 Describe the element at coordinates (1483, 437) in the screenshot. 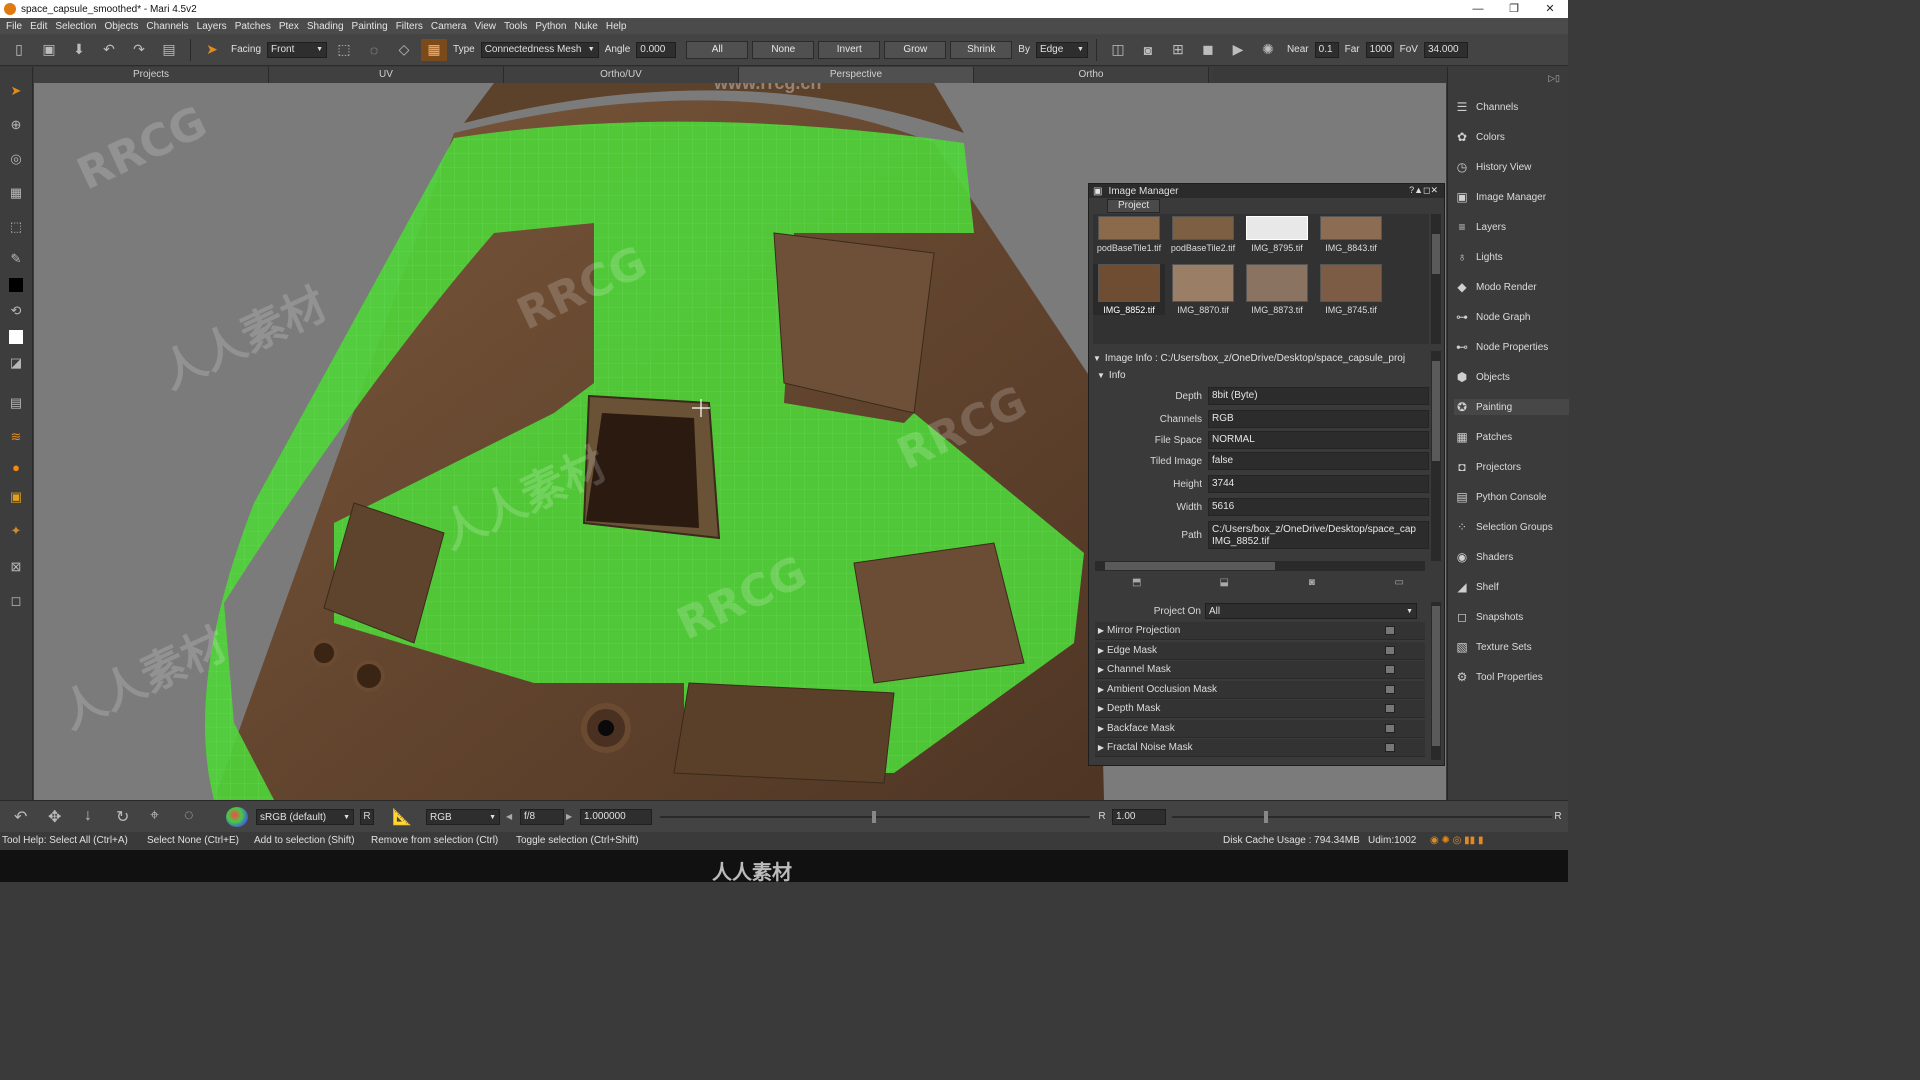

I see `sidebar-item-patches: ▦ Patches` at that location.